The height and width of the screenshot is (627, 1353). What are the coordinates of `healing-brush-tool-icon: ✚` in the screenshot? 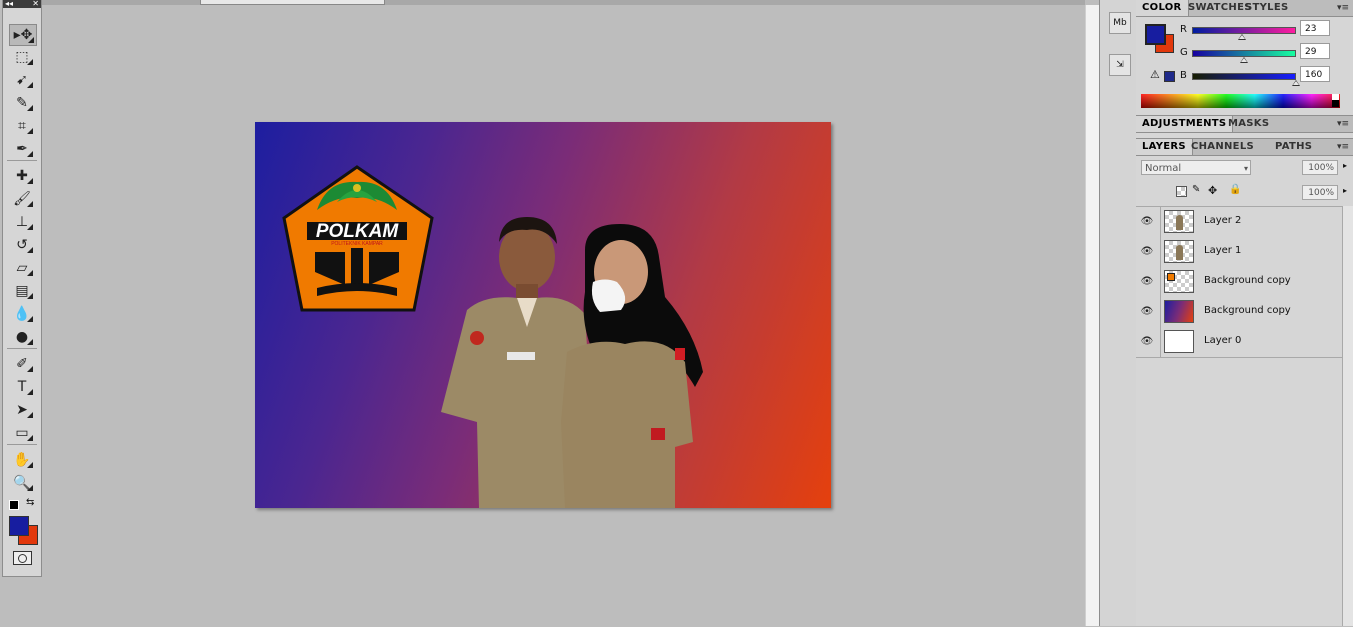 It's located at (22, 176).